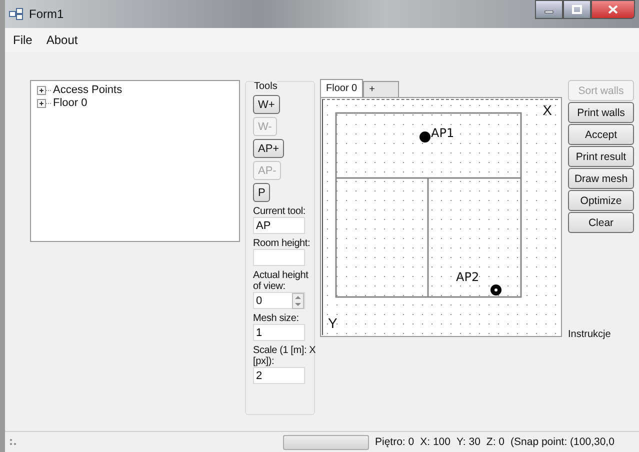  What do you see at coordinates (16, 14) in the screenshot?
I see `window-icon` at bounding box center [16, 14].